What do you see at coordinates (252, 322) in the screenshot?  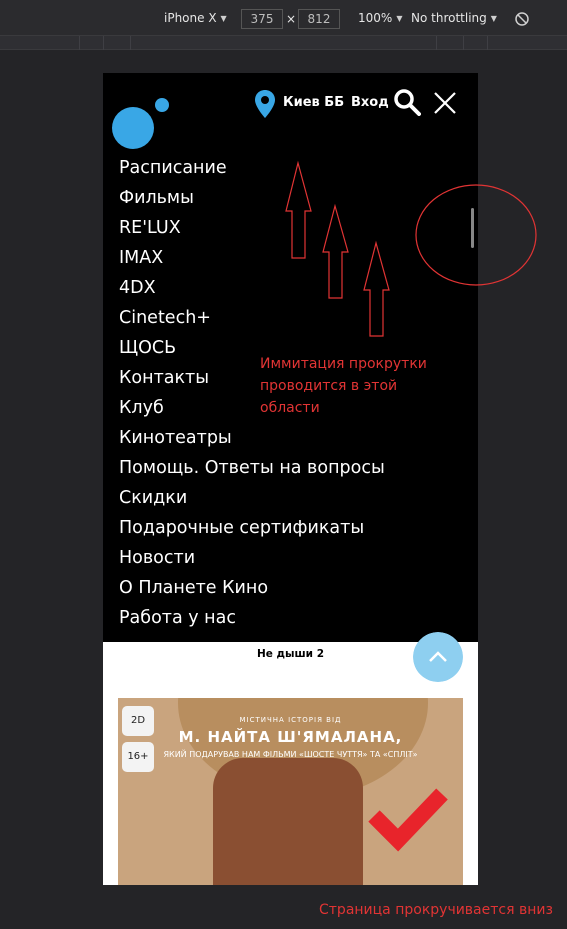 I see `menu-item-cinetech: Cinetech+` at bounding box center [252, 322].